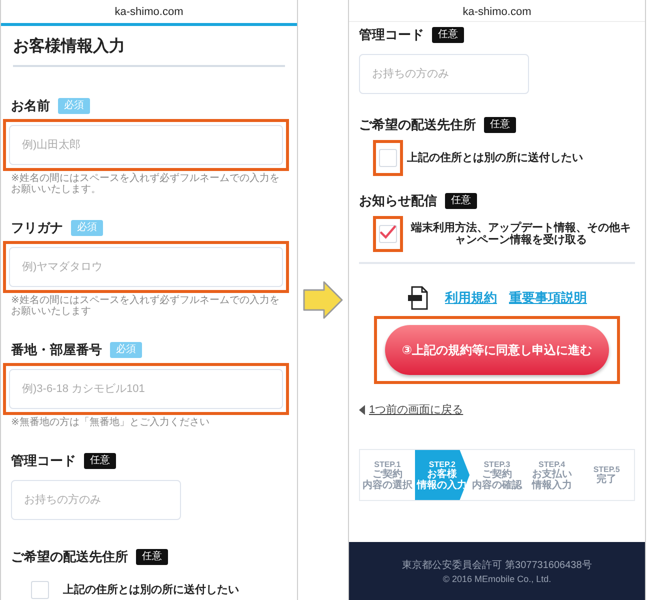  Describe the element at coordinates (145, 306) in the screenshot. I see `help-text: ※姓名の間にはスペースを入れず必ずフルネームでの入力をお願いいたします` at that location.